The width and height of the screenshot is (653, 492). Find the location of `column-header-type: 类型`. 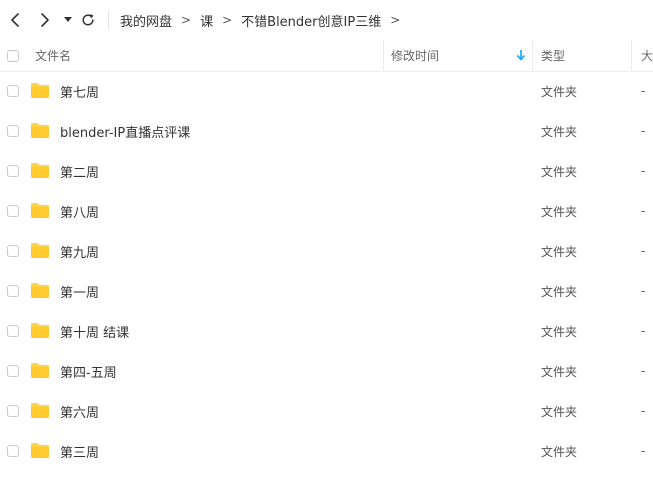

column-header-type: 类型 is located at coordinates (553, 55).